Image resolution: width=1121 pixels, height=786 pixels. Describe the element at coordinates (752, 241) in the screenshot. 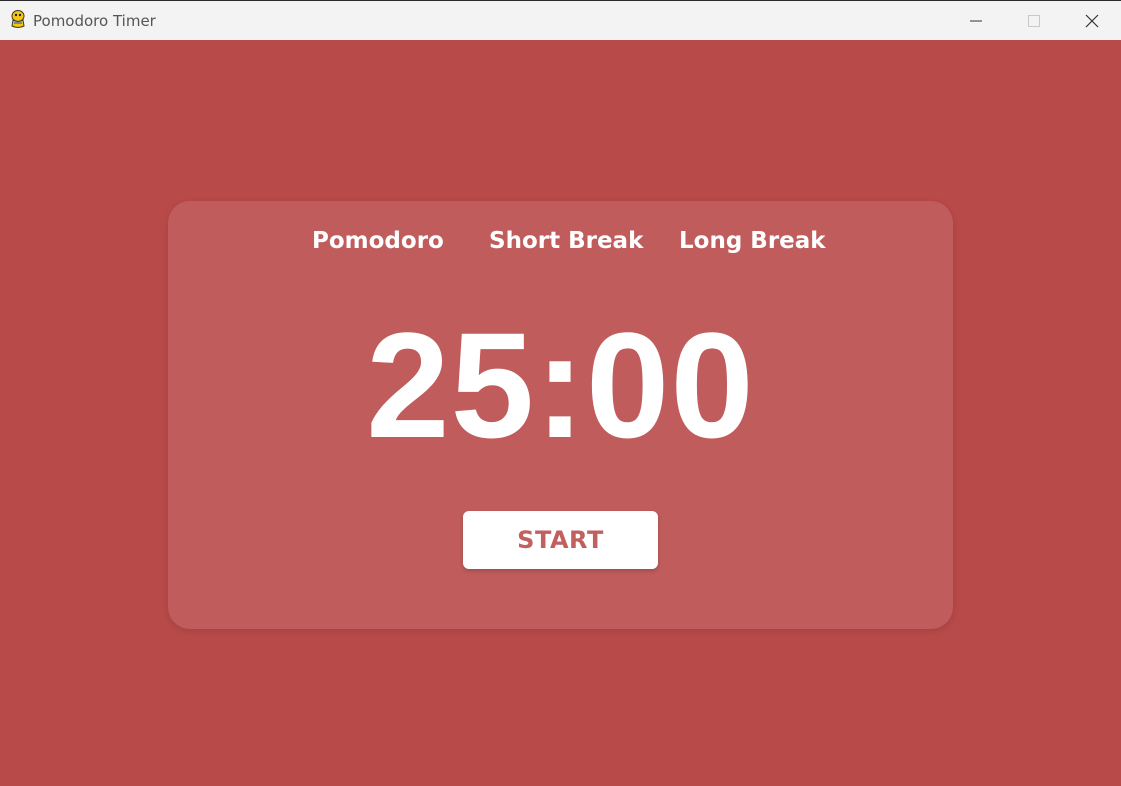

I see `tab-long-break: Long Break` at that location.